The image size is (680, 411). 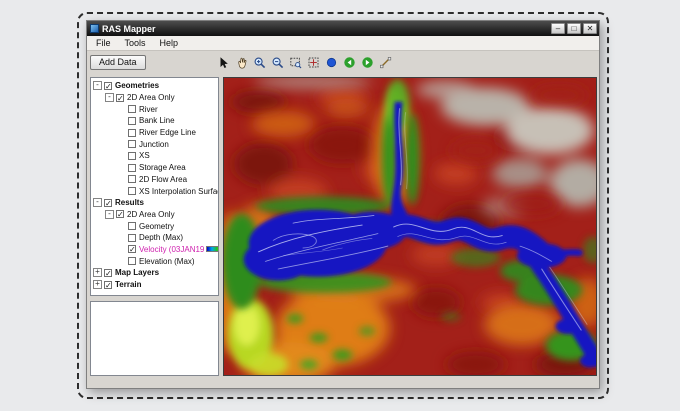 What do you see at coordinates (314, 62) in the screenshot?
I see `zoom-extent-icon` at bounding box center [314, 62].